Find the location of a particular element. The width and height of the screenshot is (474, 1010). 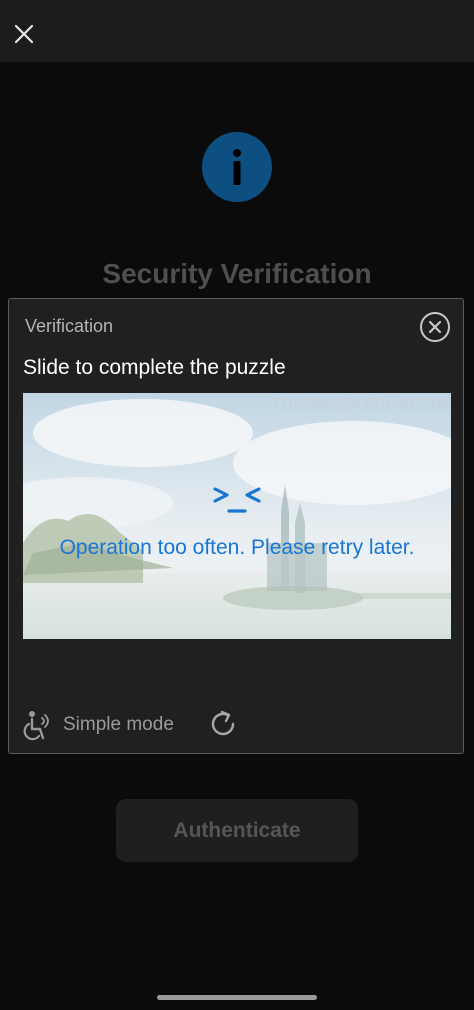

page-title: Security Verification is located at coordinates (237, 273).